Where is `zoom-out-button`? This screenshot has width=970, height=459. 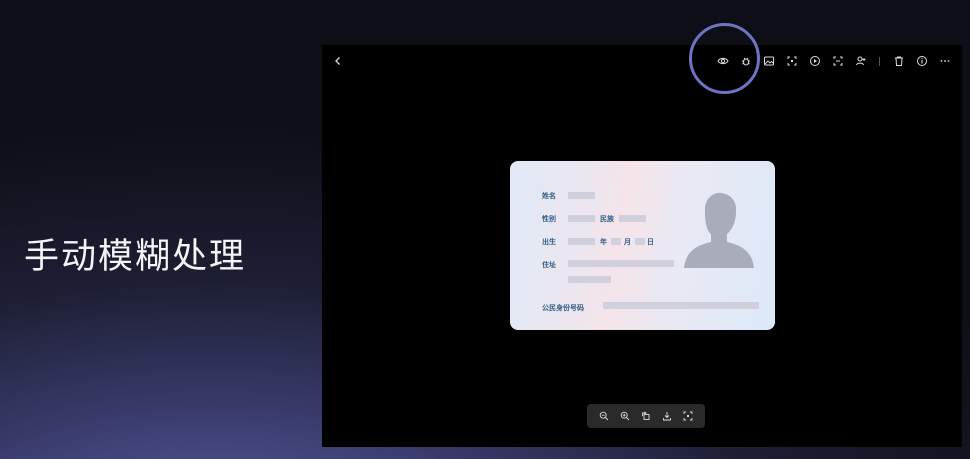 zoom-out-button is located at coordinates (604, 416).